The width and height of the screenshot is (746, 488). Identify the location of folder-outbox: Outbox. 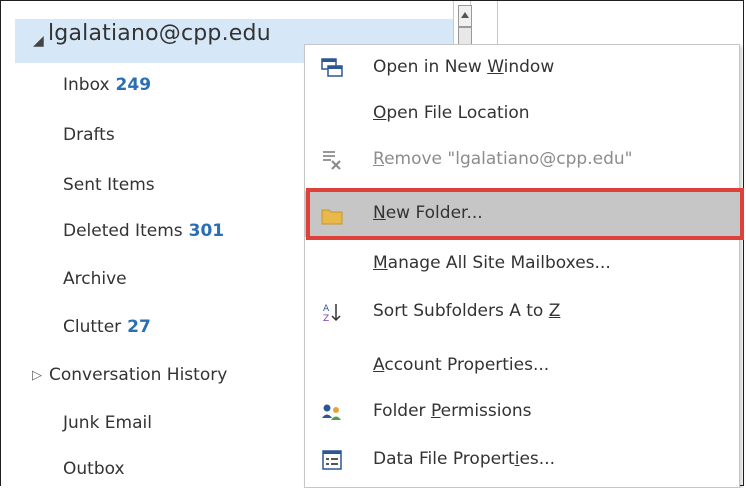
(94, 469).